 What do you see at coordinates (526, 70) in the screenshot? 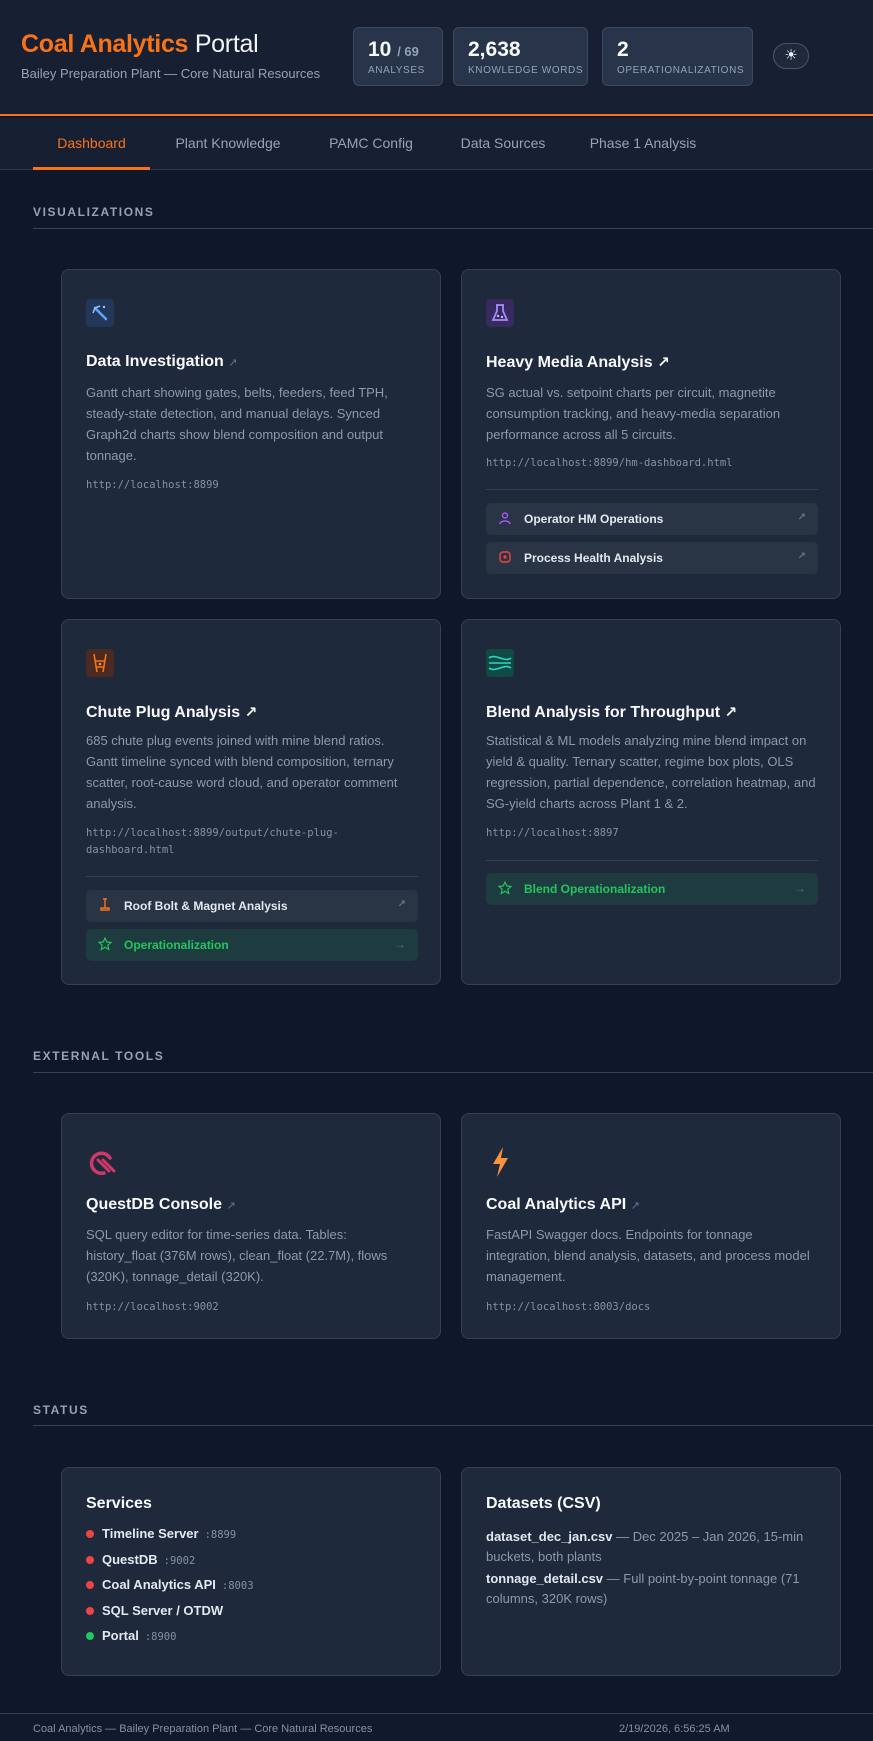
I see `stat-label: KNOWLEDGE WORDS` at bounding box center [526, 70].